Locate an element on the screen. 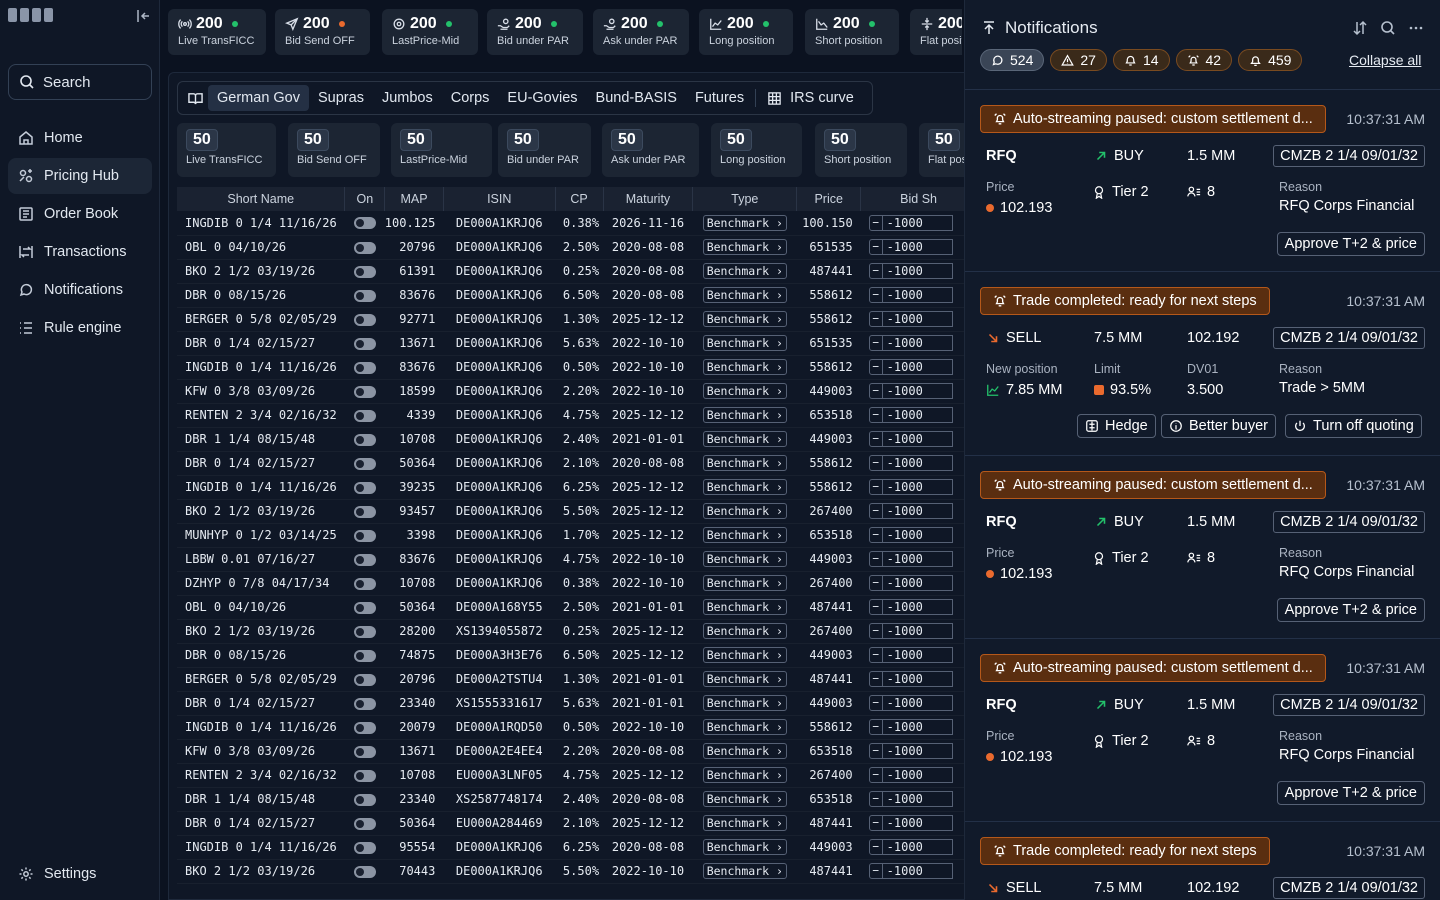 Image resolution: width=1440 pixels, height=900 pixels. column-header: Type is located at coordinates (745, 199).